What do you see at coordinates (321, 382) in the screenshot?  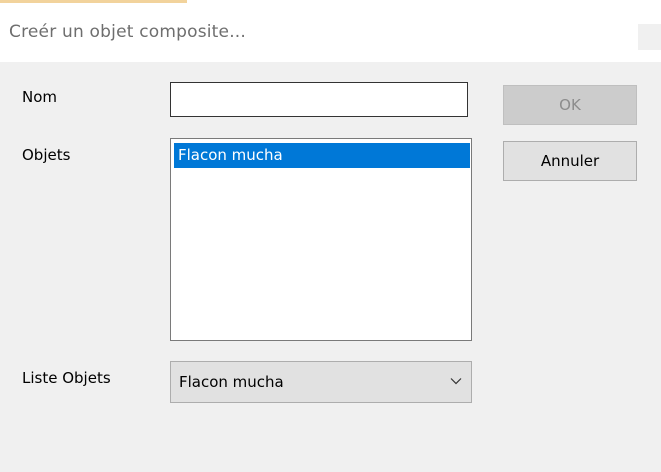 I see `liste-objets-select: Flacon mucha` at bounding box center [321, 382].